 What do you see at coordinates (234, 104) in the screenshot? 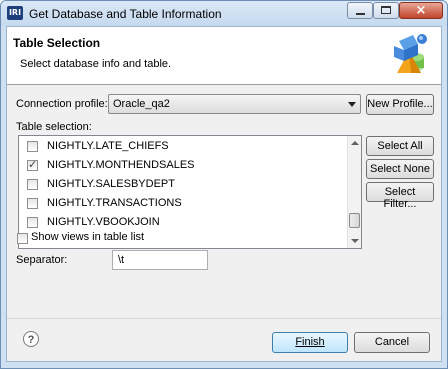
I see `connection-profile-select: Oracle_qa2` at bounding box center [234, 104].